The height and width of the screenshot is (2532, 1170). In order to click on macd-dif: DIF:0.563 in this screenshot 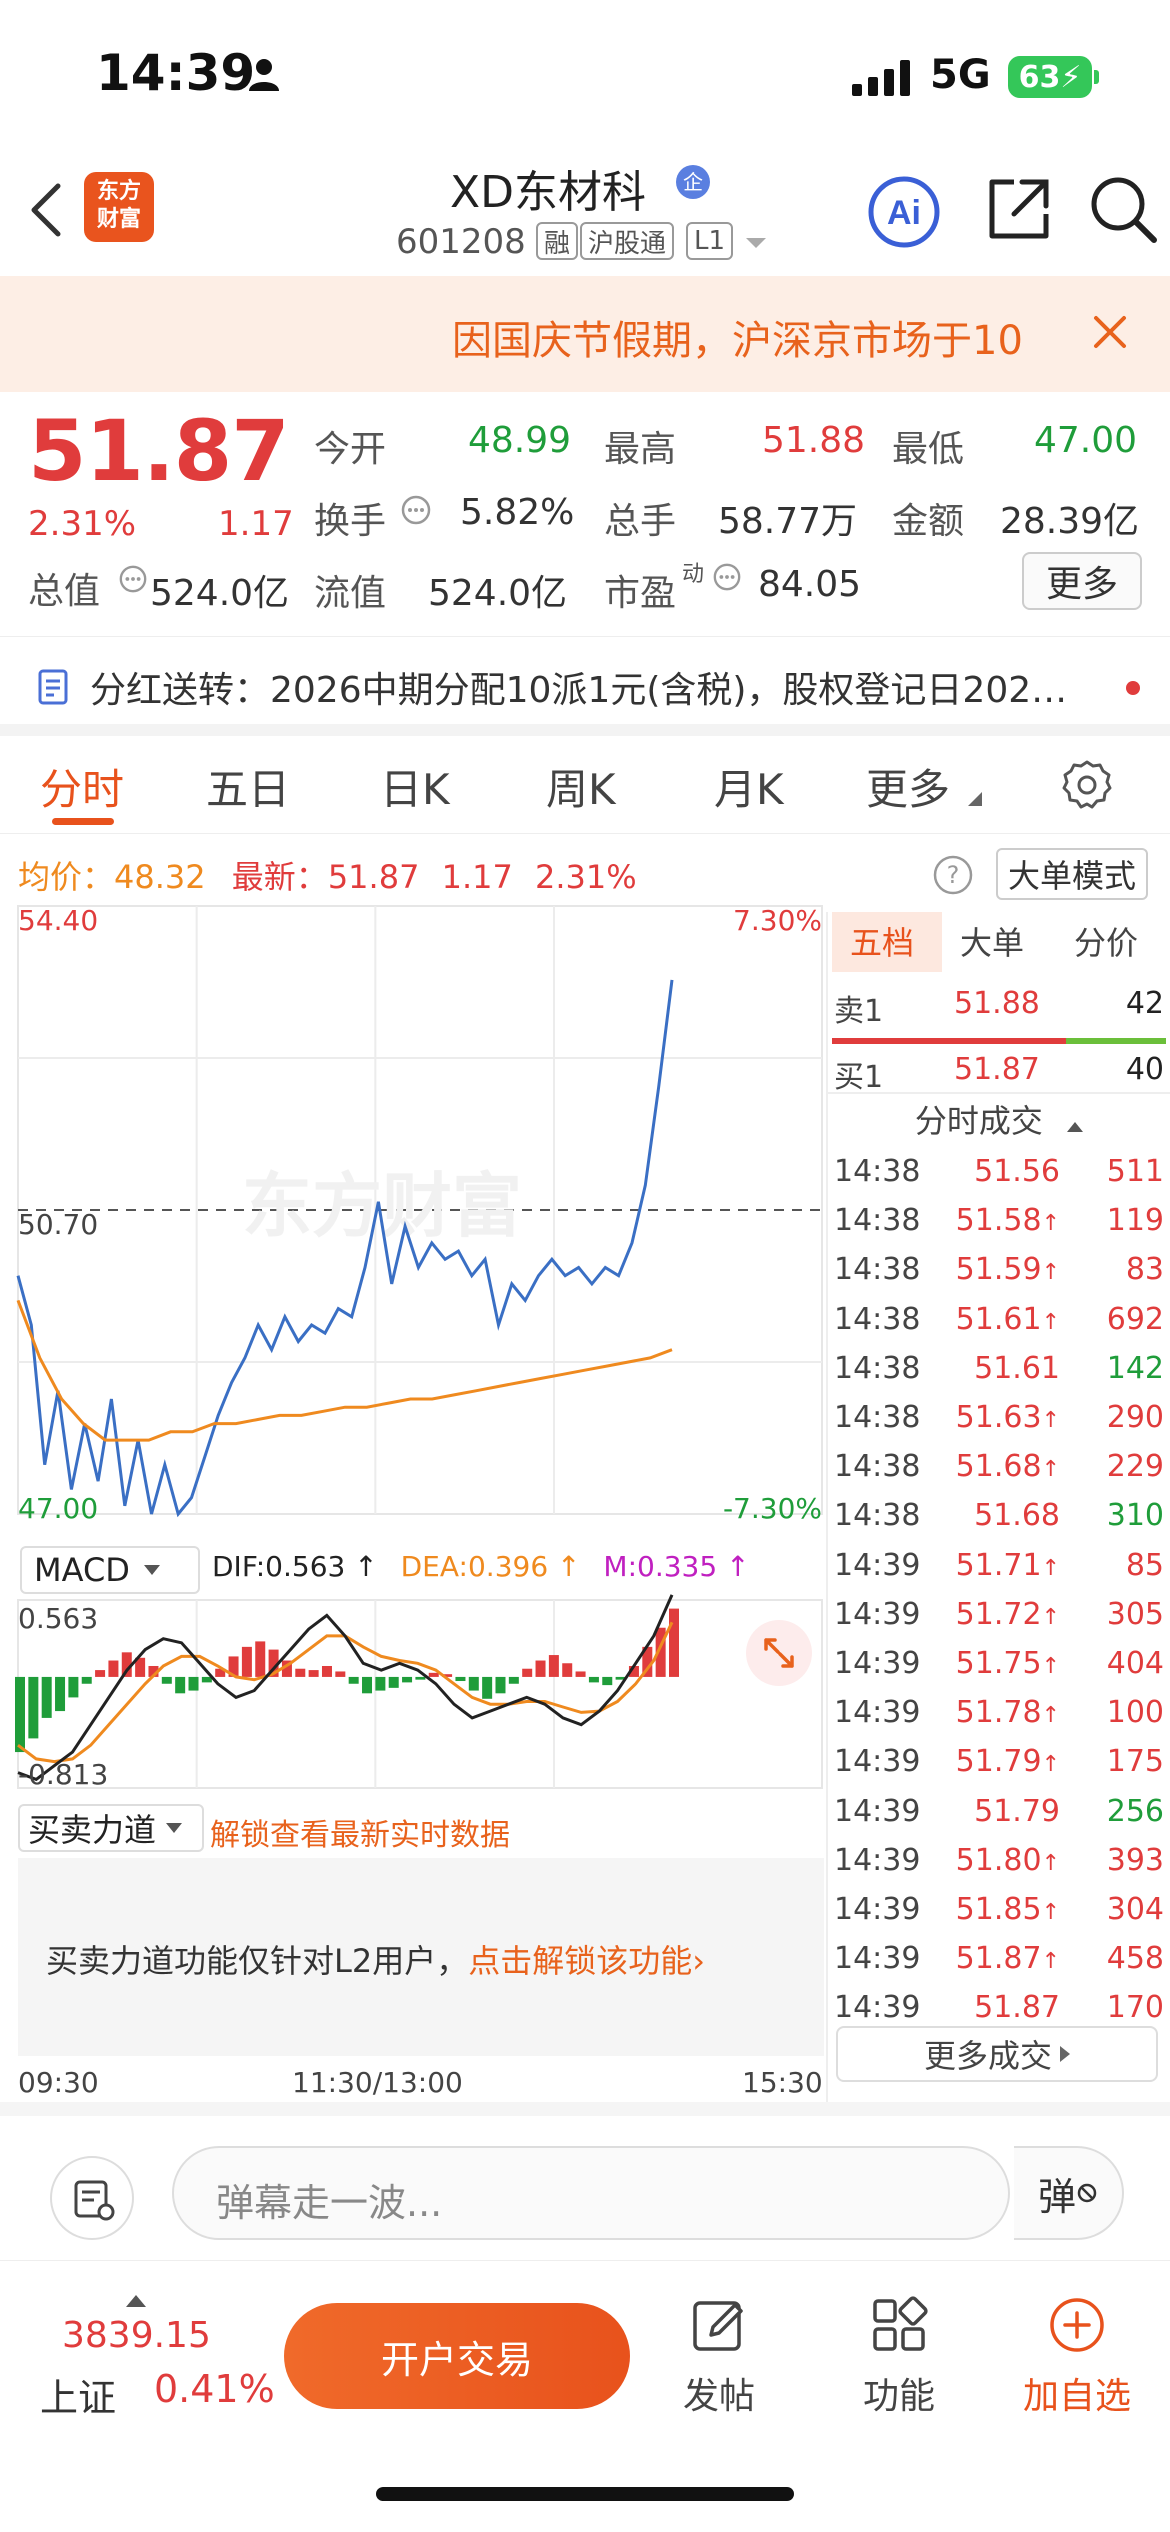, I will do `click(279, 1566)`.